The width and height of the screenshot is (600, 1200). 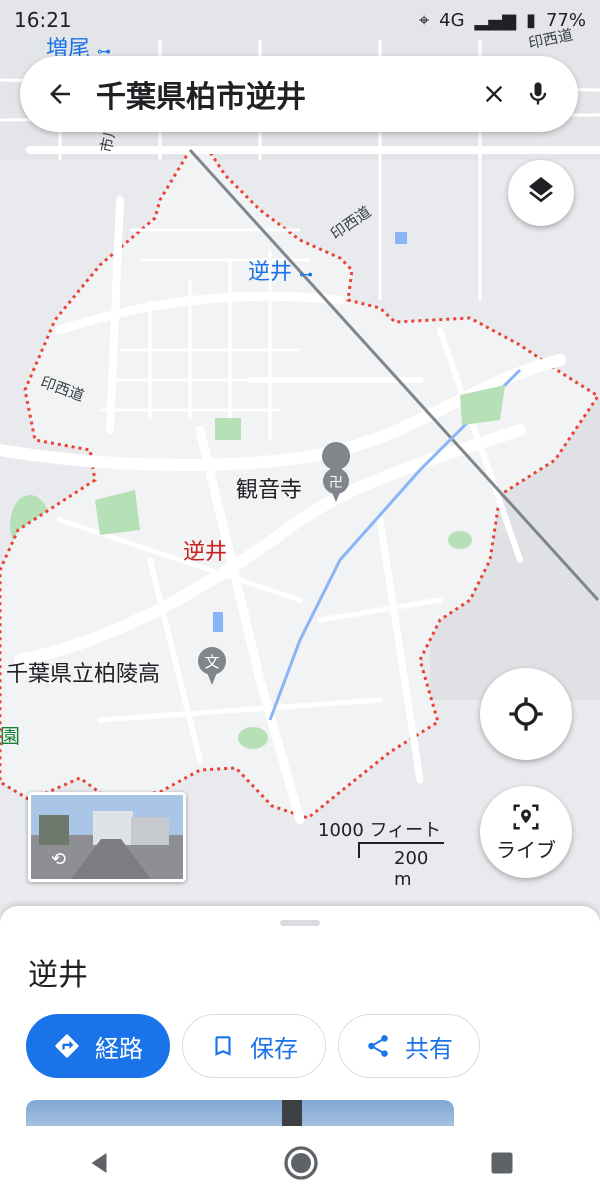 I want to click on save-label: 保存, so click(x=274, y=1048).